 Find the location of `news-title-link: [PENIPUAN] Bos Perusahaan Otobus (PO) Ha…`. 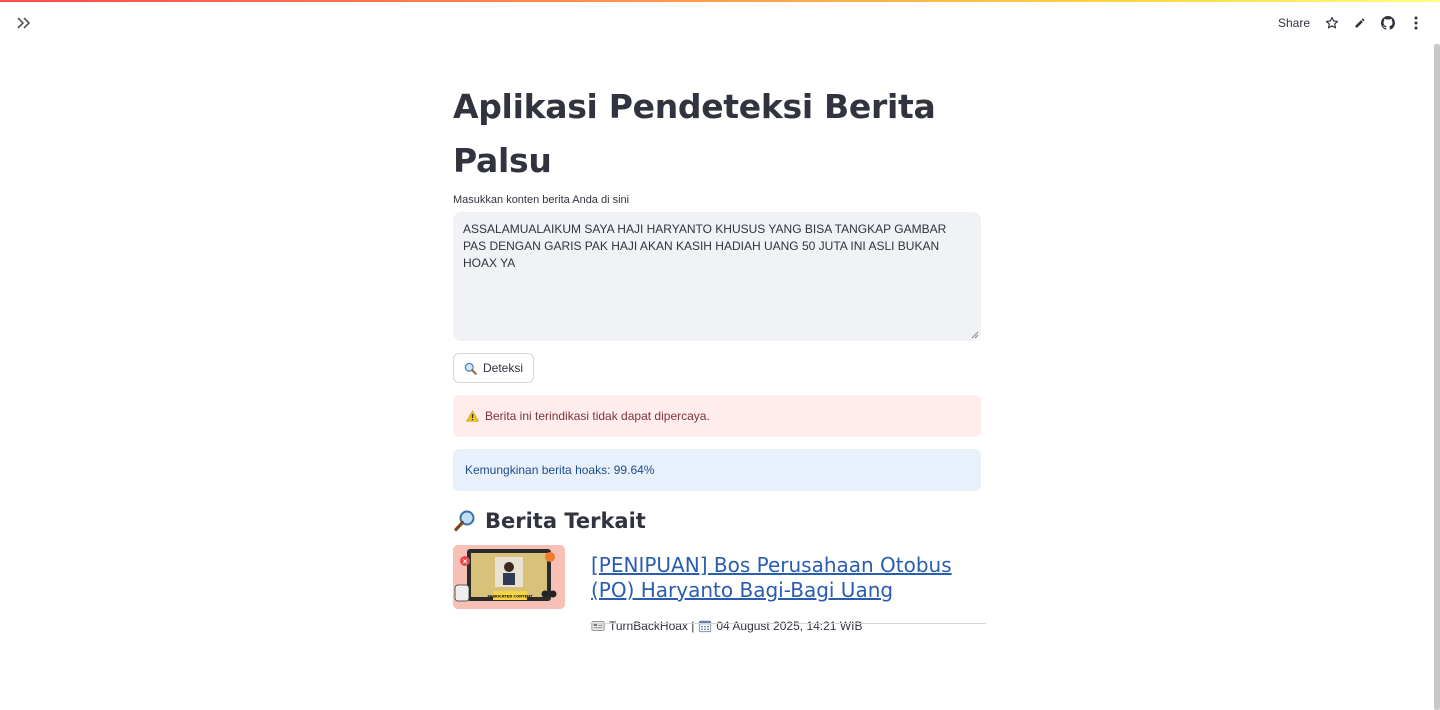

news-title-link: [PENIPUAN] Bos Perusahaan Otobus (PO) Ha… is located at coordinates (786, 578).